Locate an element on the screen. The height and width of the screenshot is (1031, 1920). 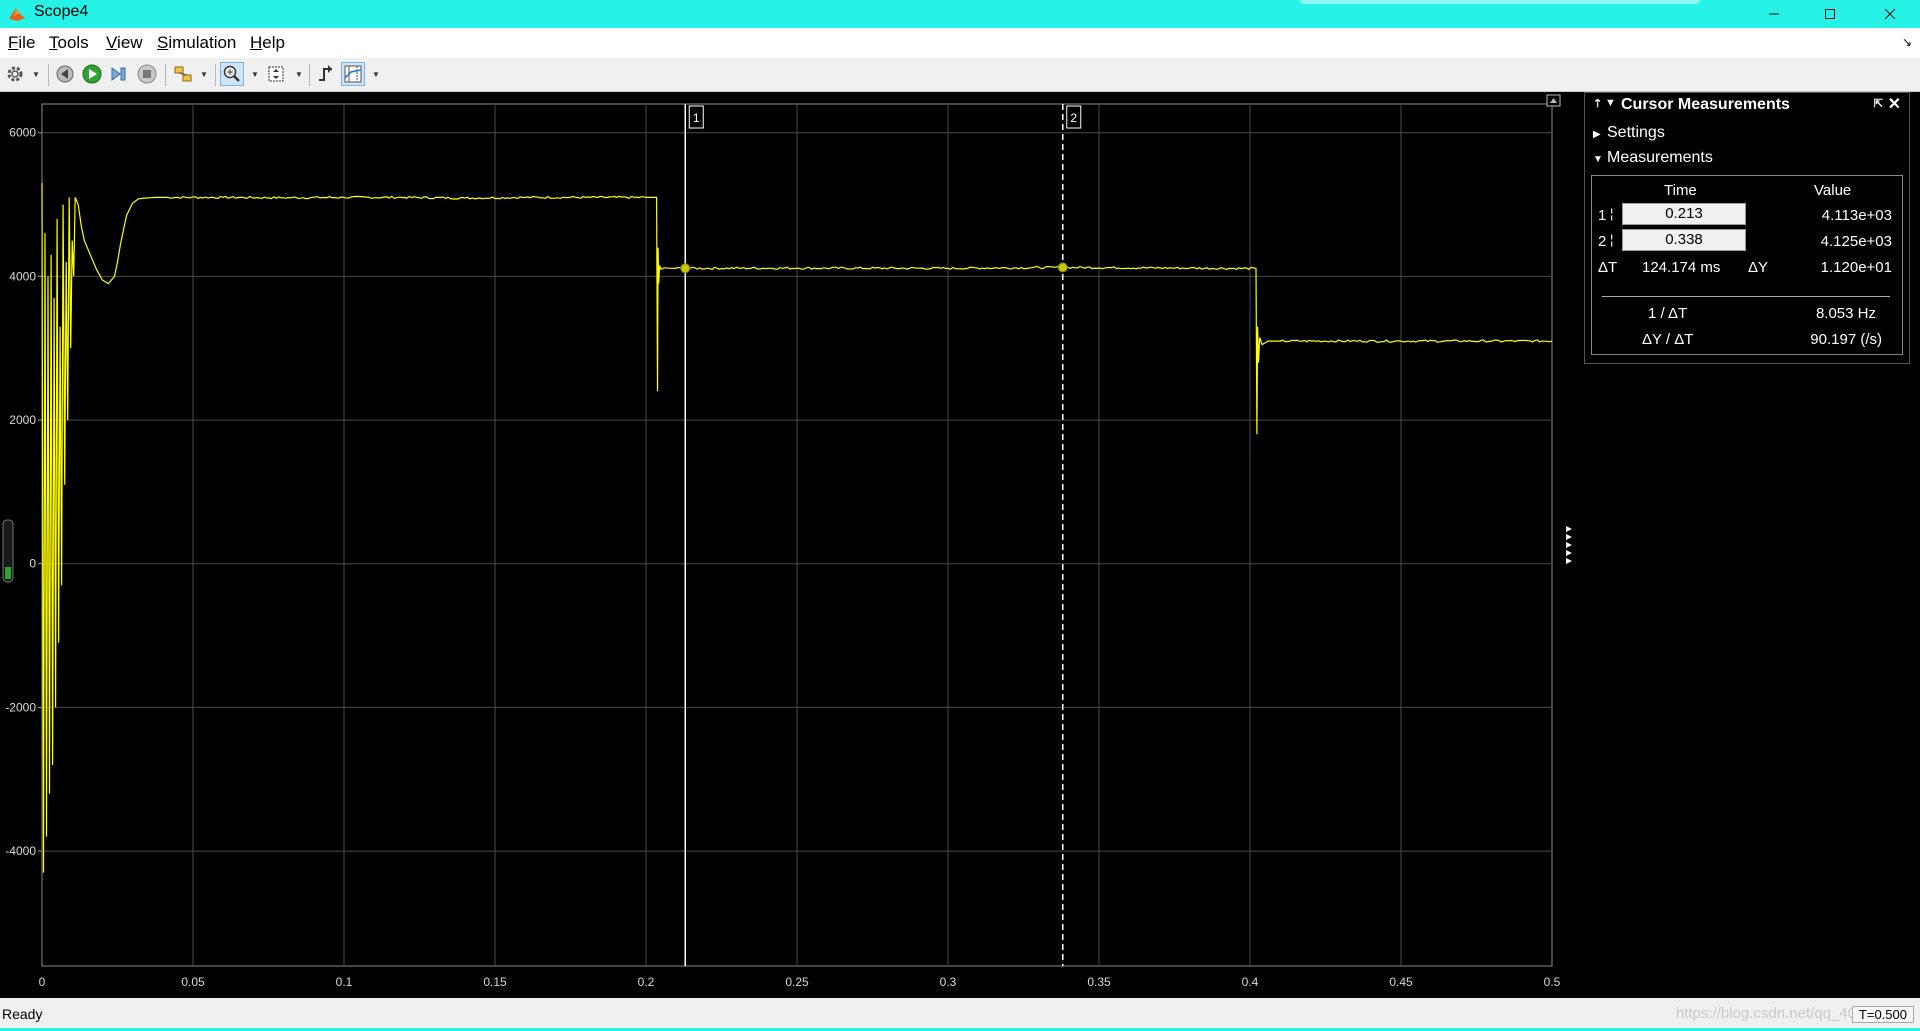
legend-slider-icon is located at coordinates (8, 551).